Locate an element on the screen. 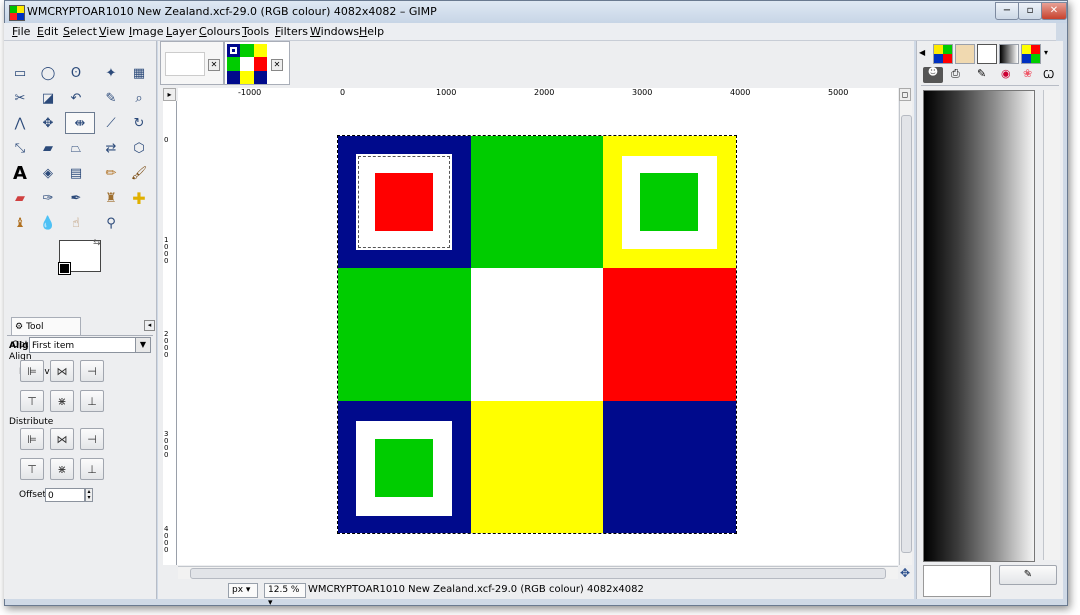 Image resolution: width=1080 pixels, height=615 pixels. horizontal-scroll-thumb is located at coordinates (538, 573).